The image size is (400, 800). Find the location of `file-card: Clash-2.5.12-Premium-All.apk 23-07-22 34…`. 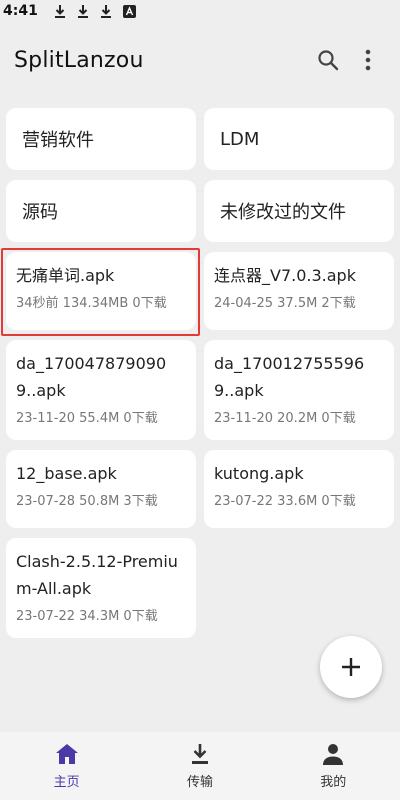

file-card: Clash-2.5.12-Premium-All.apk 23-07-22 34… is located at coordinates (101, 588).